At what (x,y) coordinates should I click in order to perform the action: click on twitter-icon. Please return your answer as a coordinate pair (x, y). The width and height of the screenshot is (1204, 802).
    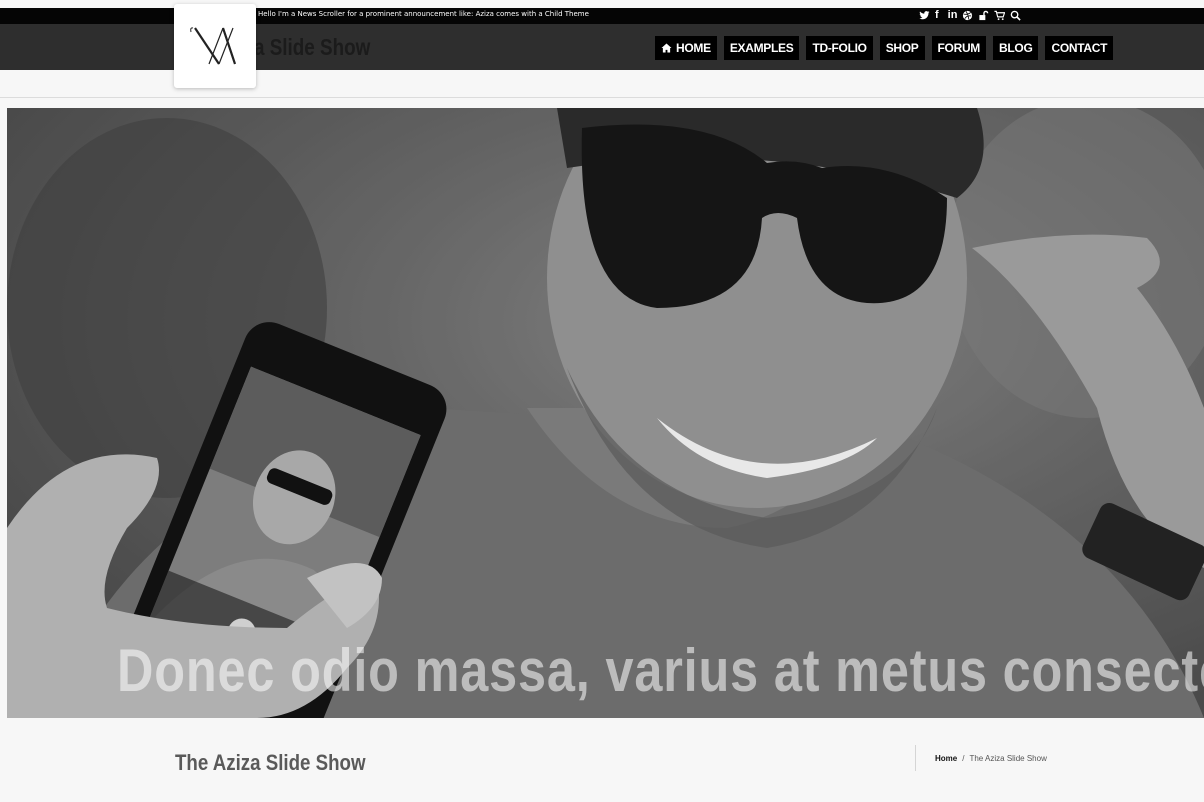
    Looking at the image, I should click on (924, 15).